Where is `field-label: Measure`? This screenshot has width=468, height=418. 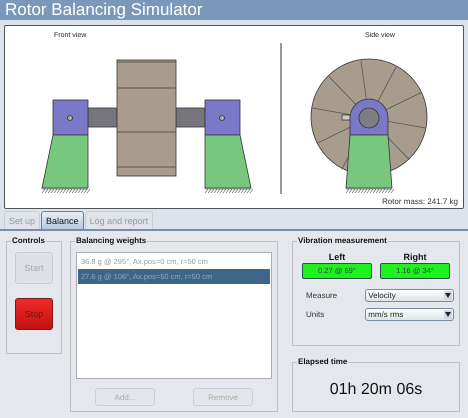 field-label: Measure is located at coordinates (322, 295).